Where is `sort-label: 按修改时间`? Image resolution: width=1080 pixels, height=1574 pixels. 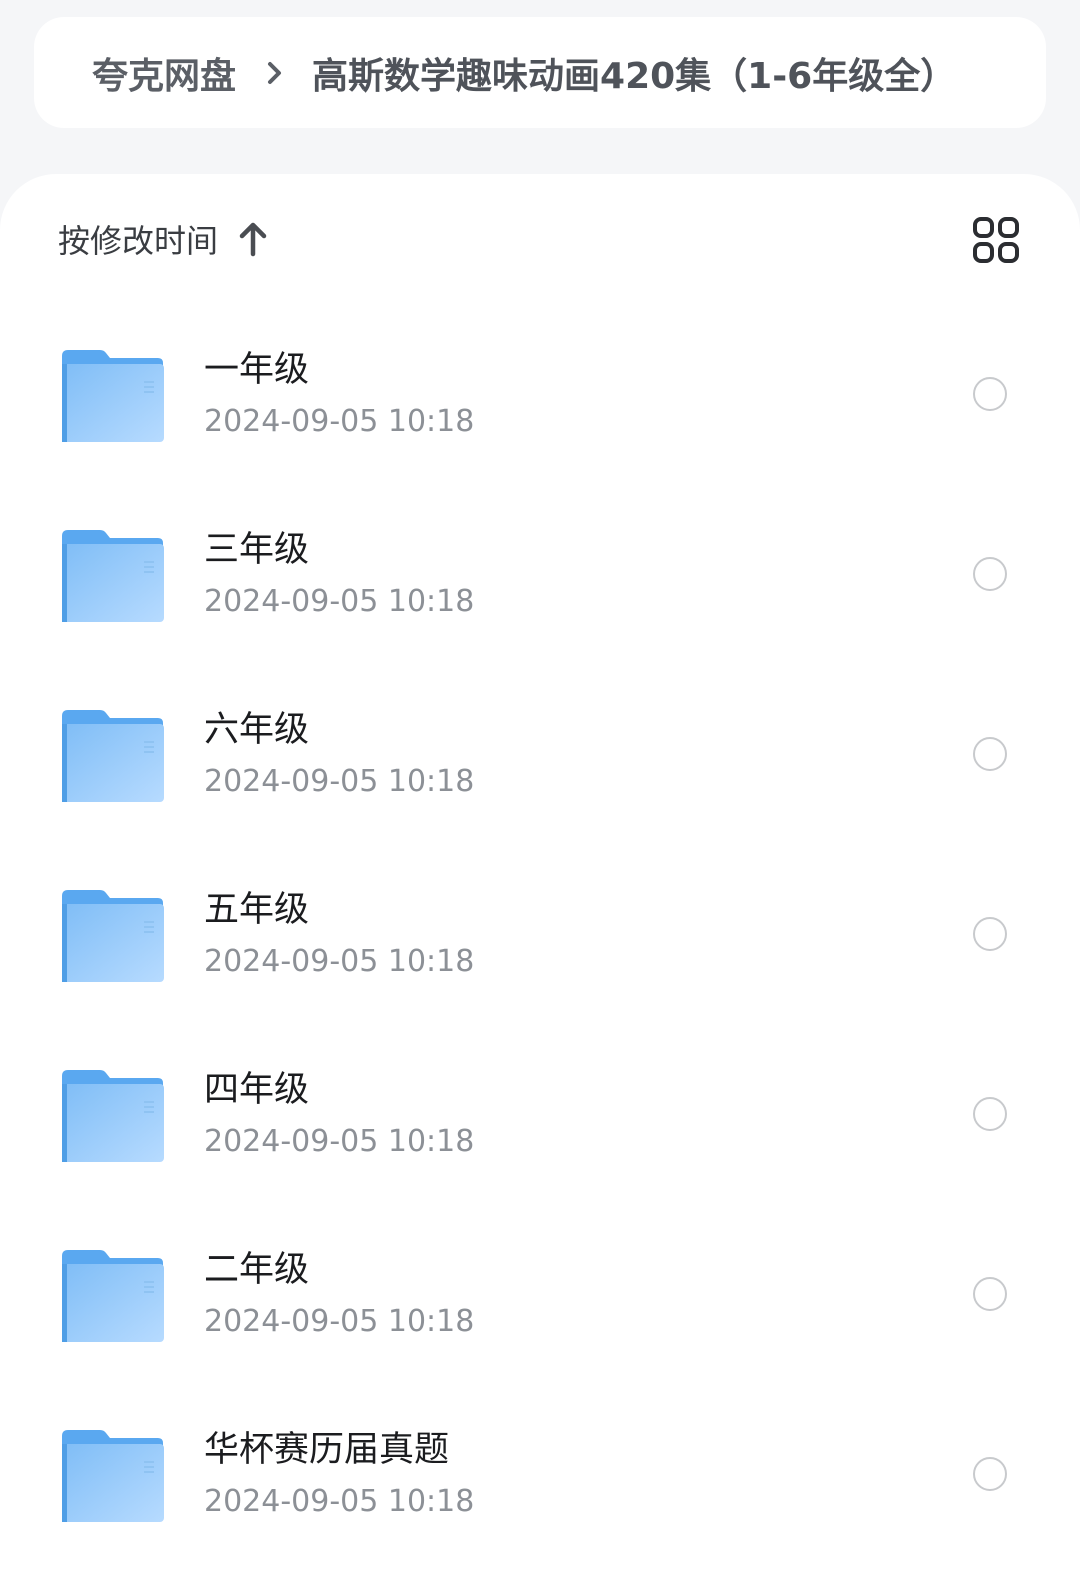 sort-label: 按修改时间 is located at coordinates (138, 241).